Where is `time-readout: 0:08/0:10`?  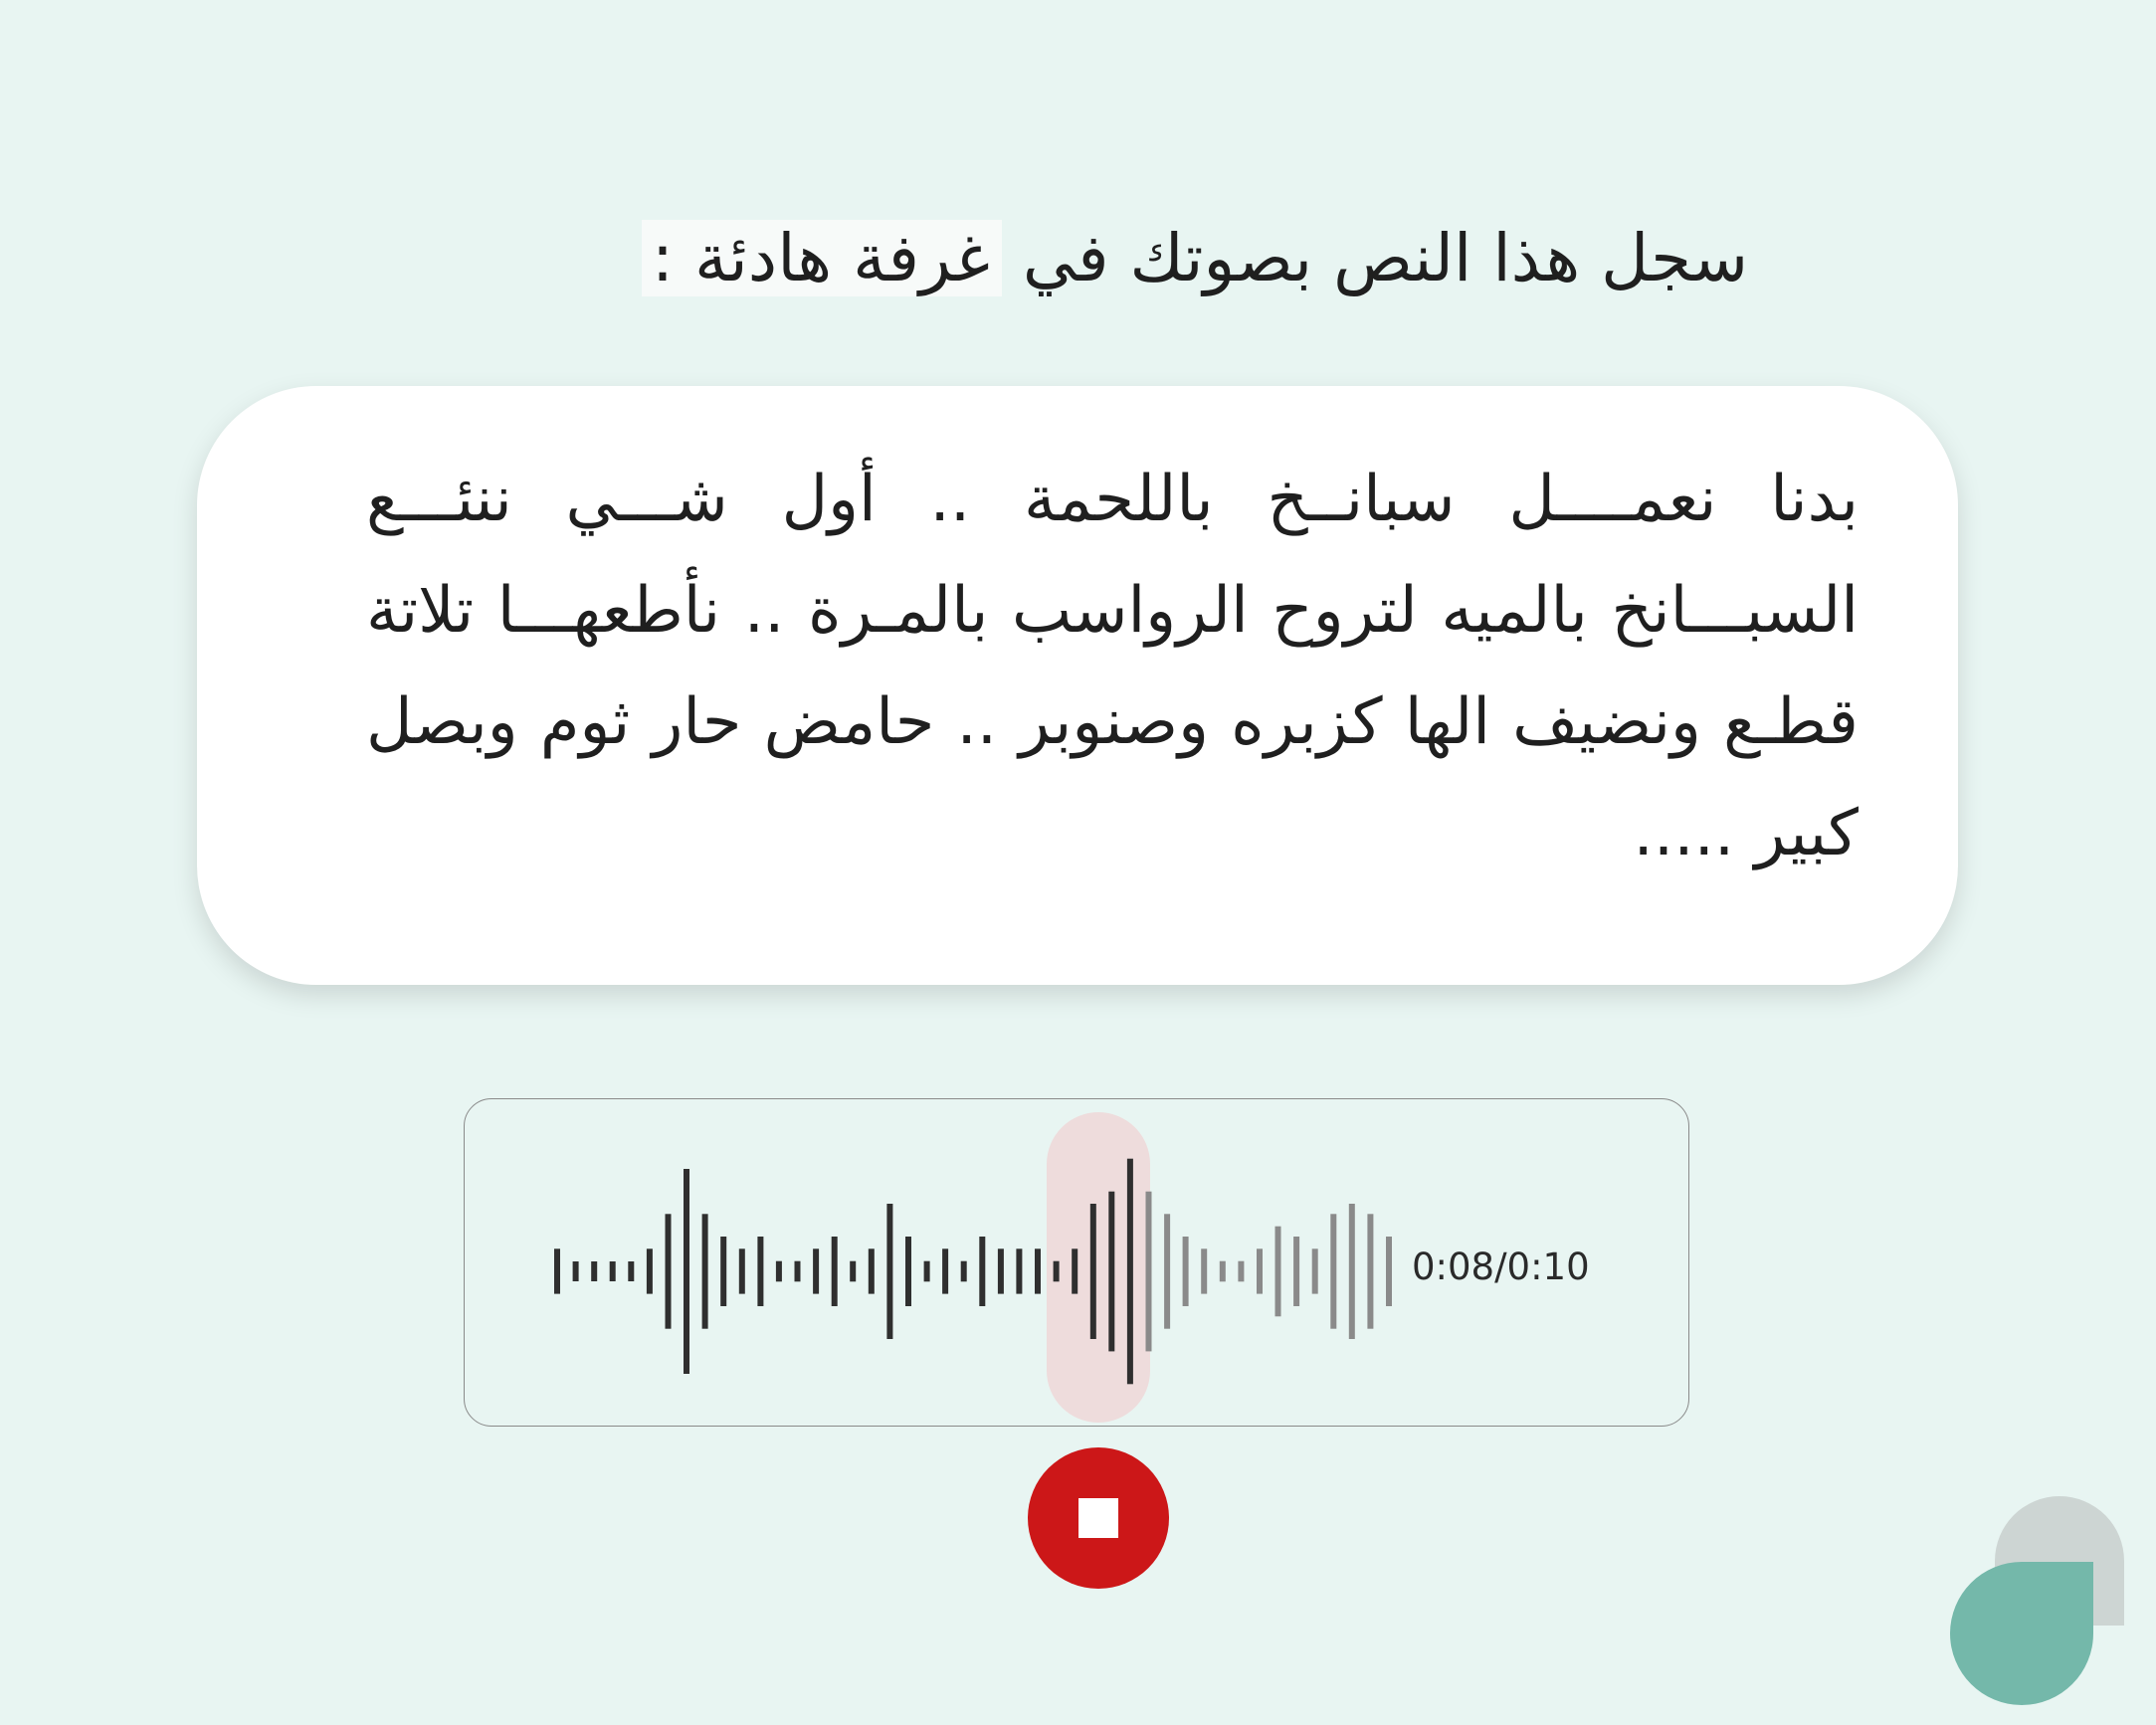 time-readout: 0:08/0:10 is located at coordinates (1501, 1267).